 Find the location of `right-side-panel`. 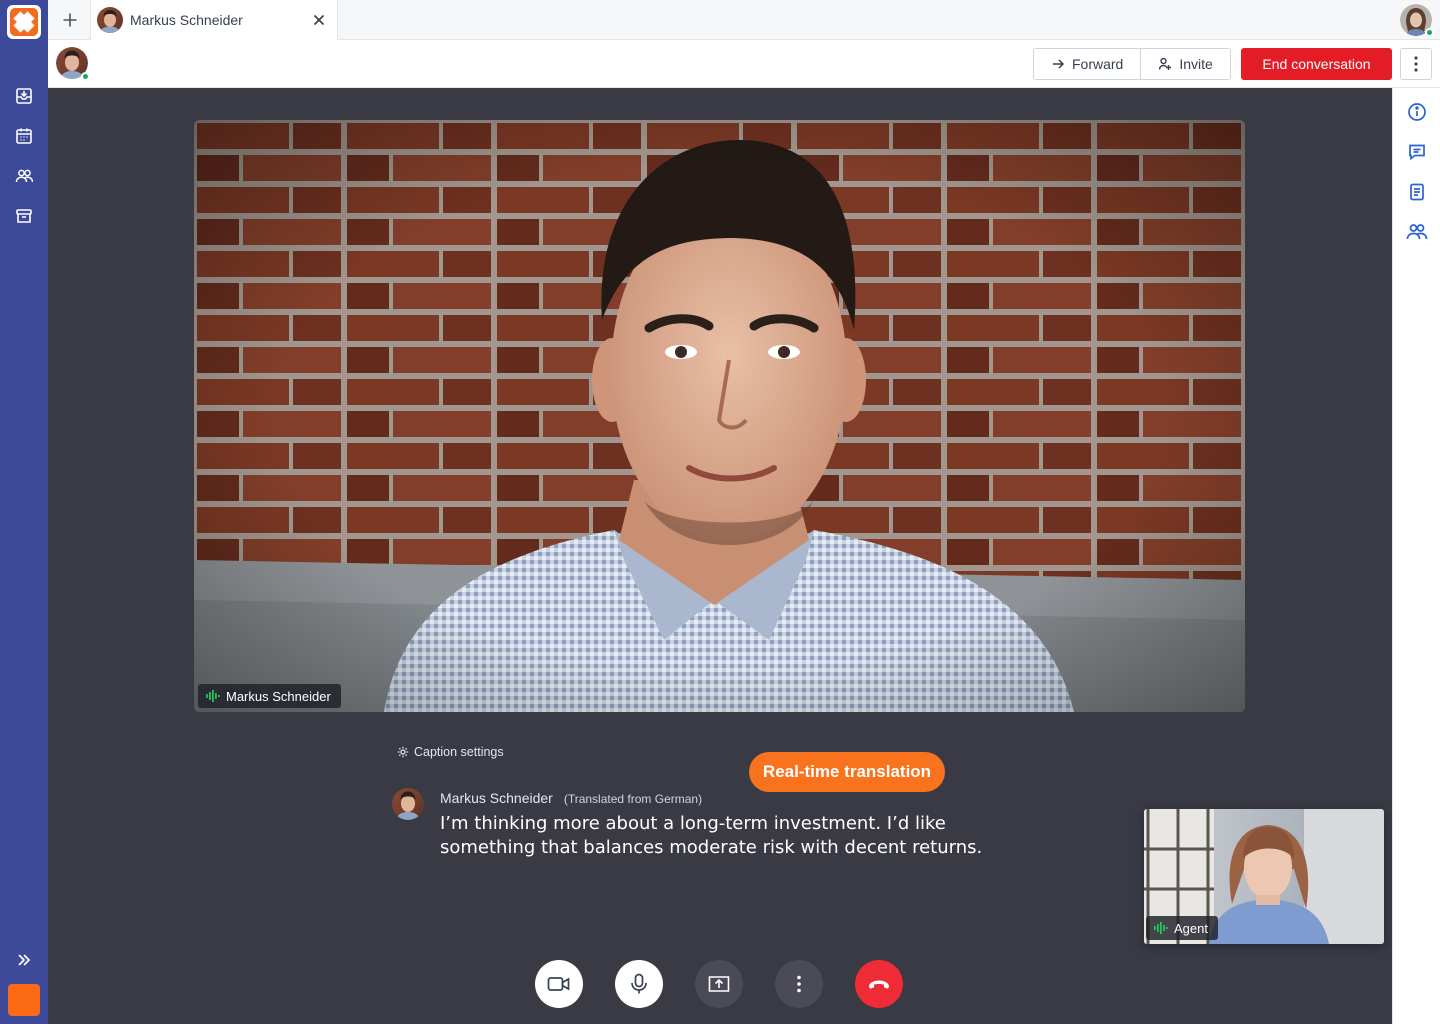

right-side-panel is located at coordinates (1416, 556).